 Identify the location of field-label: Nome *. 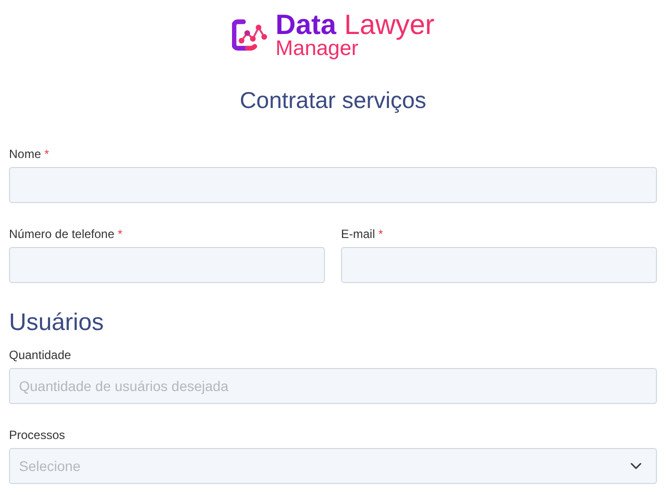
(29, 154).